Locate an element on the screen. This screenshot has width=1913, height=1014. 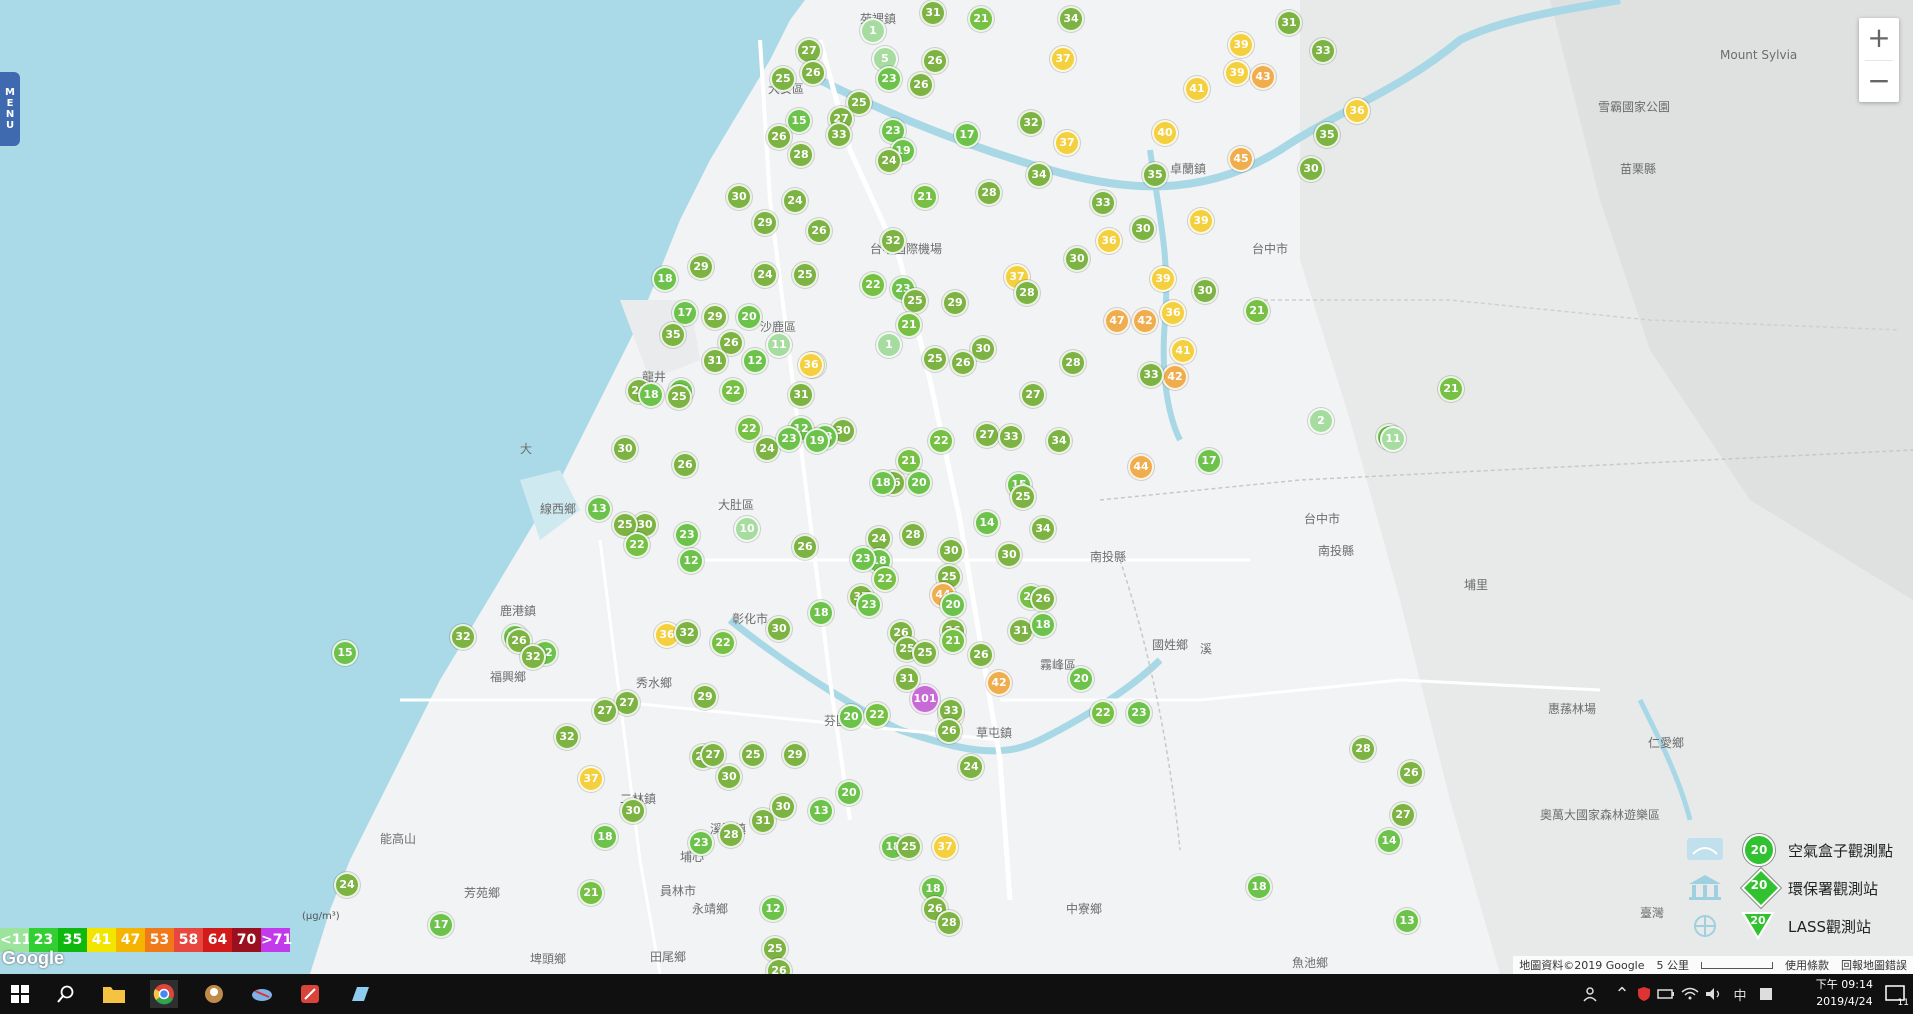
sensor-marker: 35 is located at coordinates (1327, 135).